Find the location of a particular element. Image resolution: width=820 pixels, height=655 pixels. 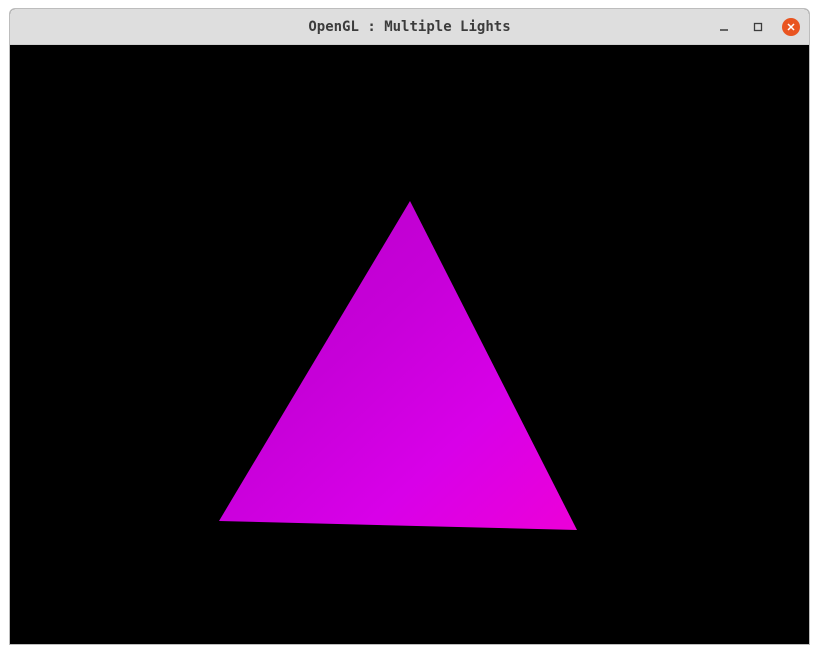

window-title: OpenGL : Multiple Lights is located at coordinates (409, 27).